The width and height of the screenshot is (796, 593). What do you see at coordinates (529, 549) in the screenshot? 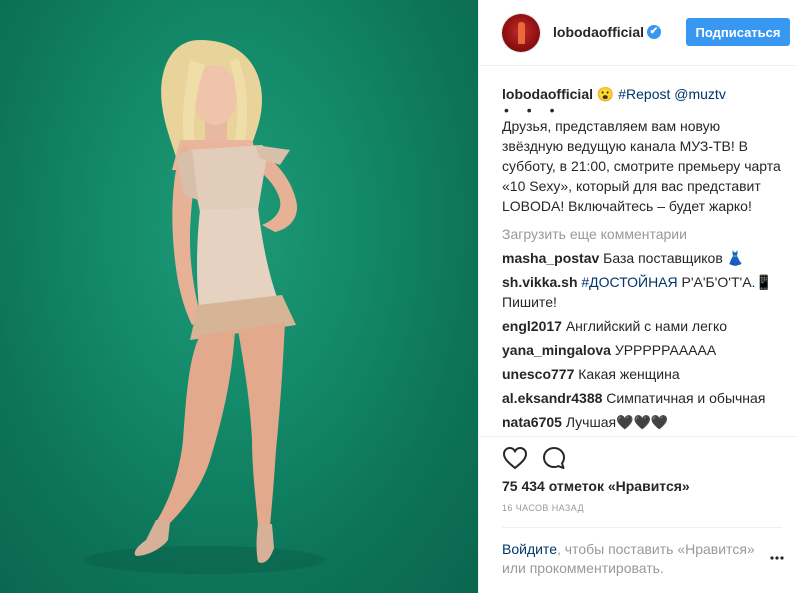
I see `login-link: Войдите` at bounding box center [529, 549].